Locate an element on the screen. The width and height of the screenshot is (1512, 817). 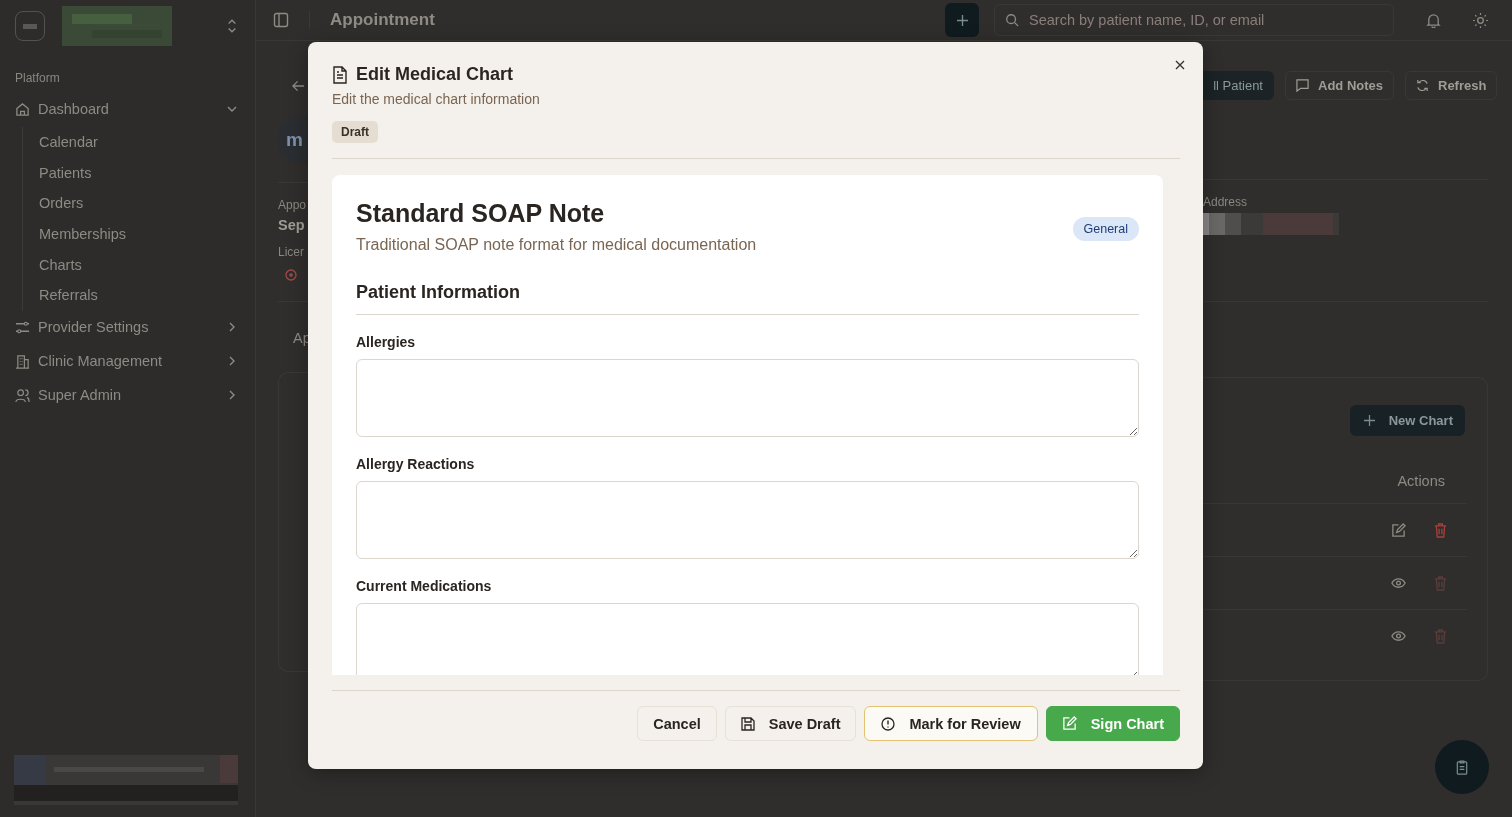
bell-icon is located at coordinates (1433, 20).